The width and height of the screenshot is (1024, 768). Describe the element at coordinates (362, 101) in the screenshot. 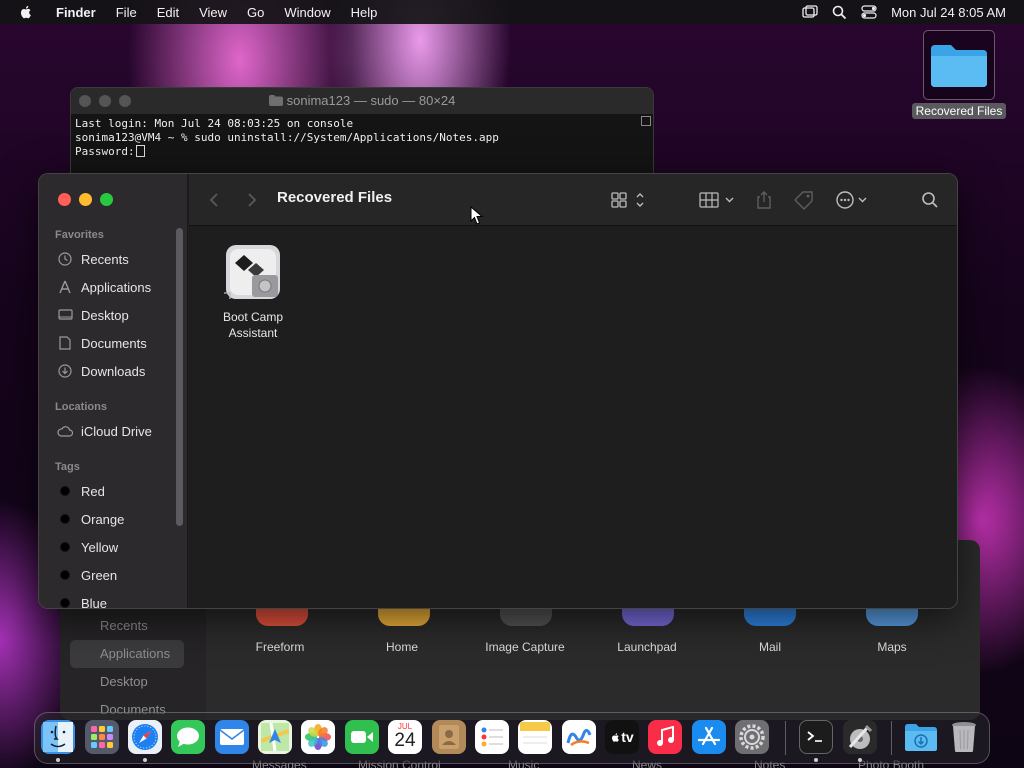

I see `terminal-titlebar: sonima123 — sudo — 80×24` at that location.